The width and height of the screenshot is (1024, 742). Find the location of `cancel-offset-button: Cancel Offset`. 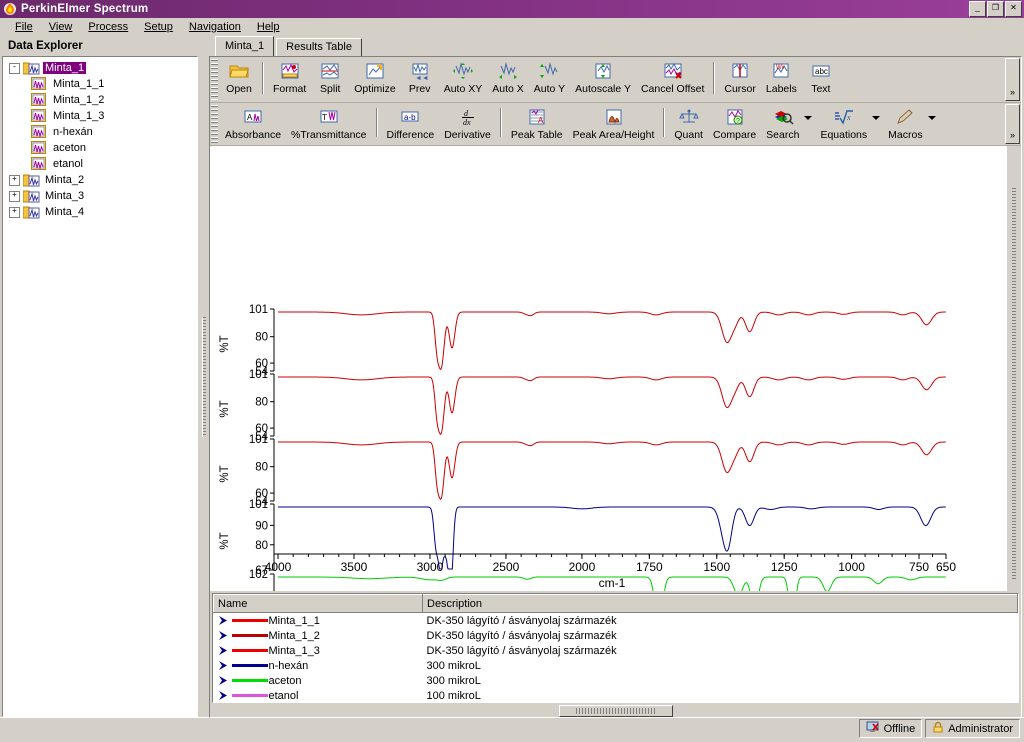

cancel-offset-button: Cancel Offset is located at coordinates (672, 79).